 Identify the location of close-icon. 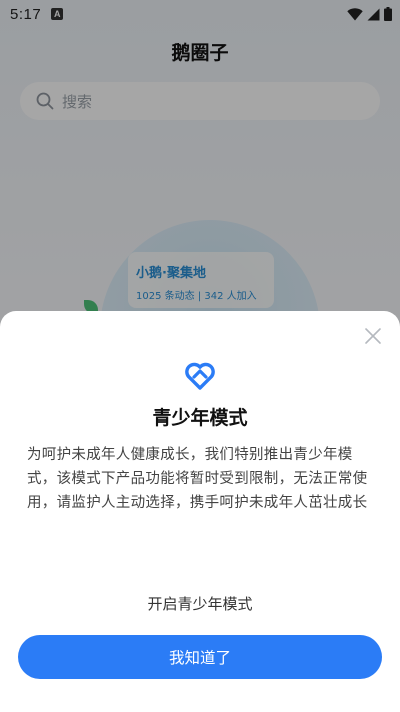
(373, 336).